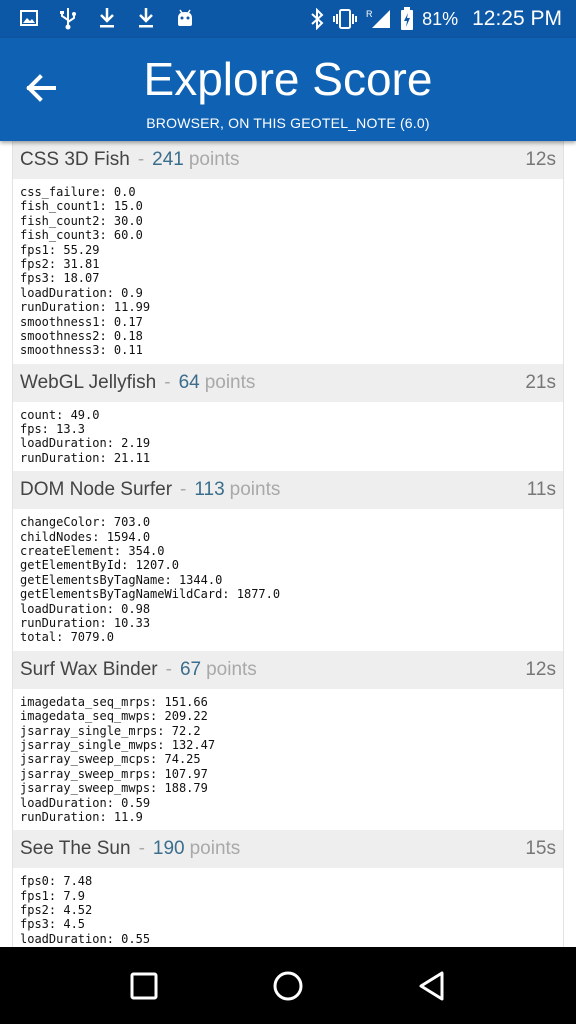 Image resolution: width=576 pixels, height=1024 pixels. What do you see at coordinates (68, 18) in the screenshot?
I see `usb-icon` at bounding box center [68, 18].